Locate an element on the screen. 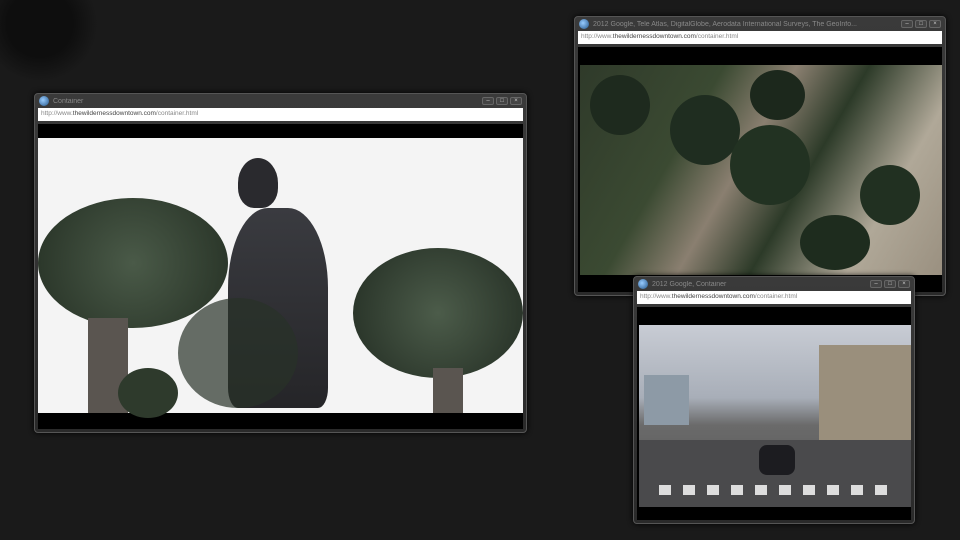  background-tree is located at coordinates (50, 40).